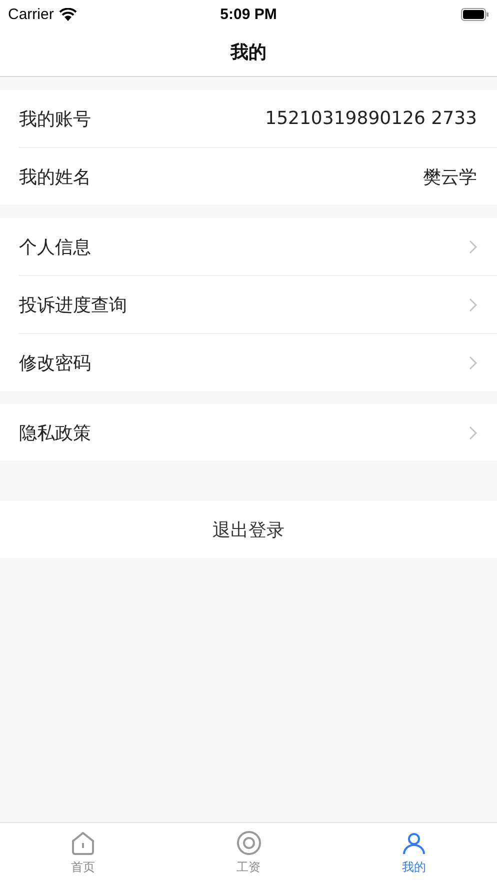  I want to click on menu-item: 个人信息, so click(244, 246).